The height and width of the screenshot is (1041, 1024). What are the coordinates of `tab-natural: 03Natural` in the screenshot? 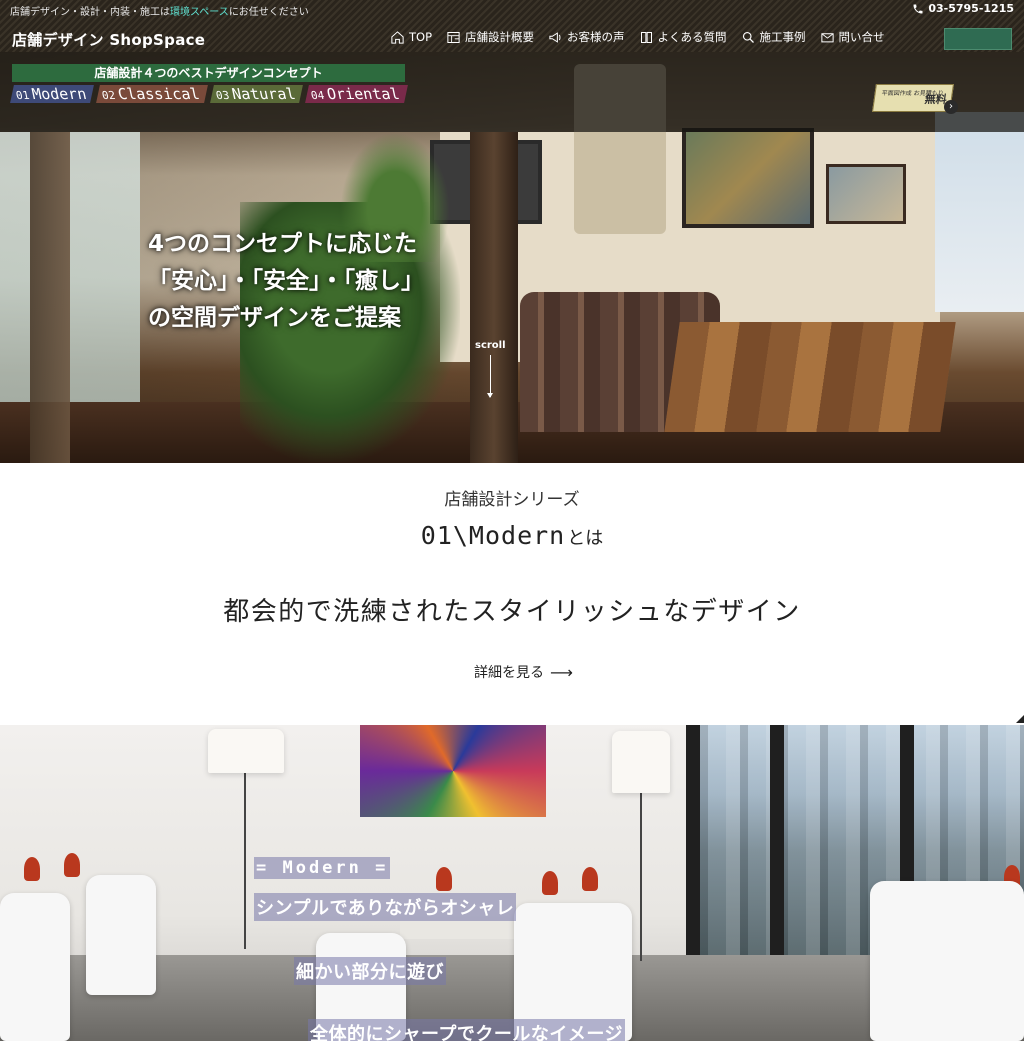 It's located at (257, 94).